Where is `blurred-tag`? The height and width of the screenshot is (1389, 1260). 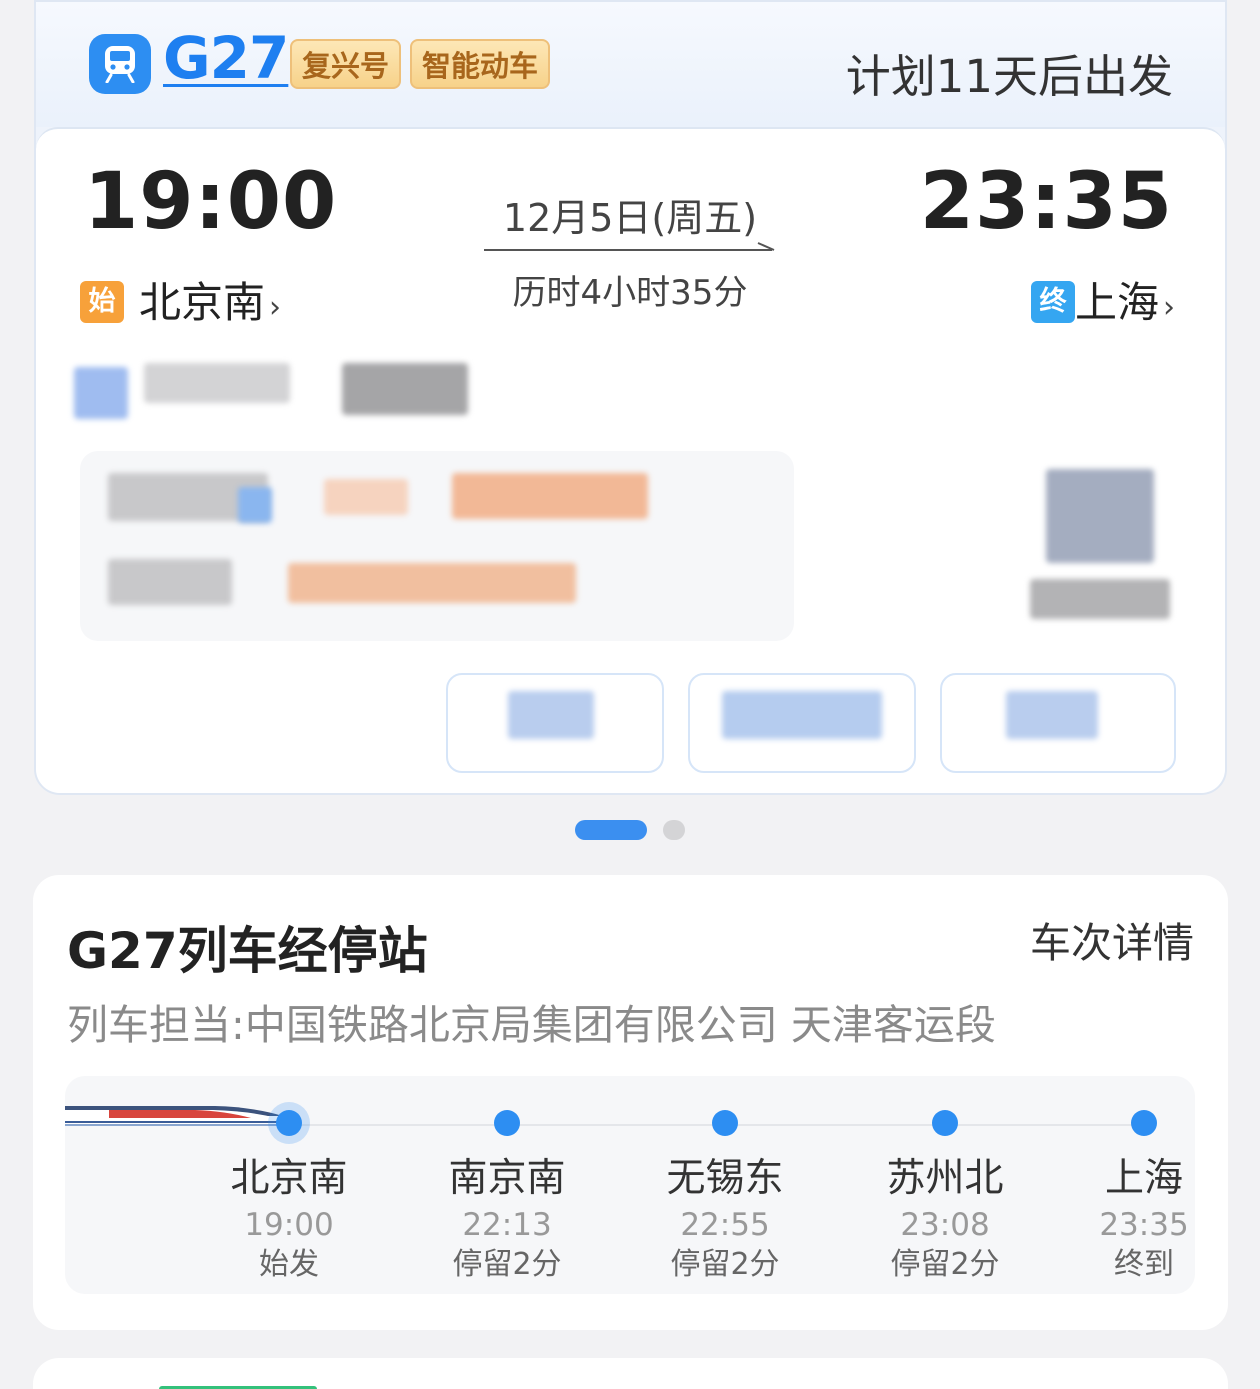
blurred-tag is located at coordinates (255, 505).